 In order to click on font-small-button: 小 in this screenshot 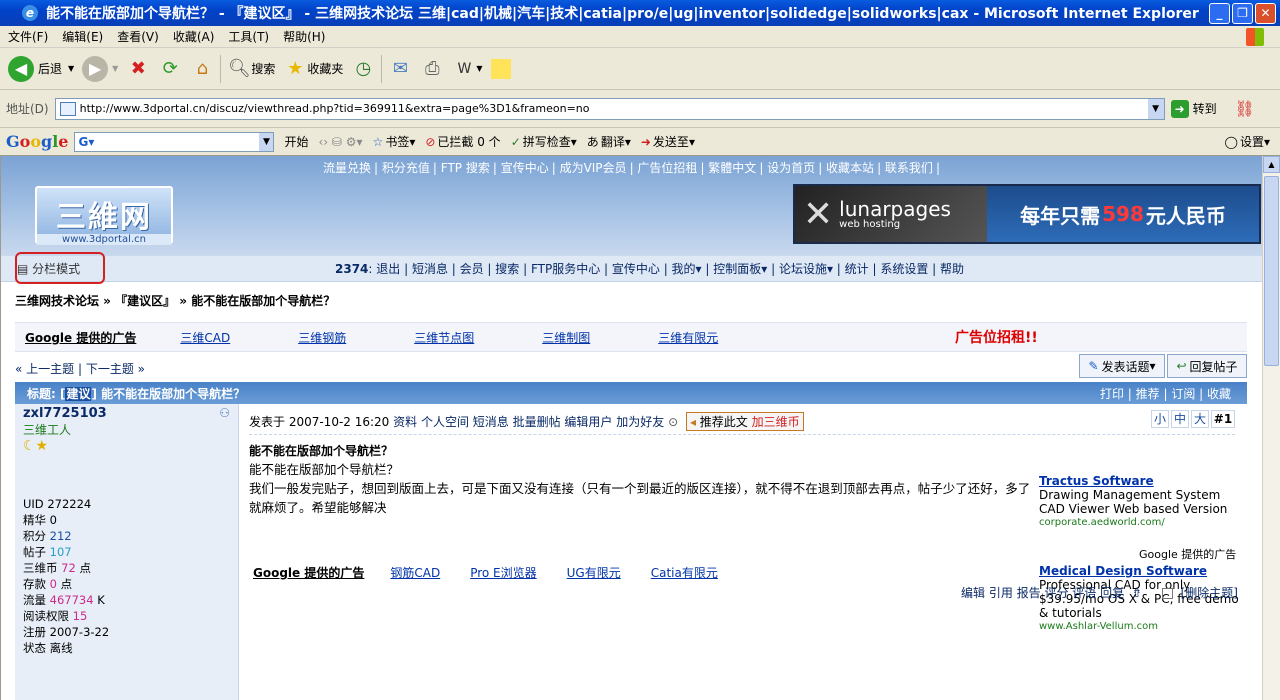, I will do `click(1160, 419)`.